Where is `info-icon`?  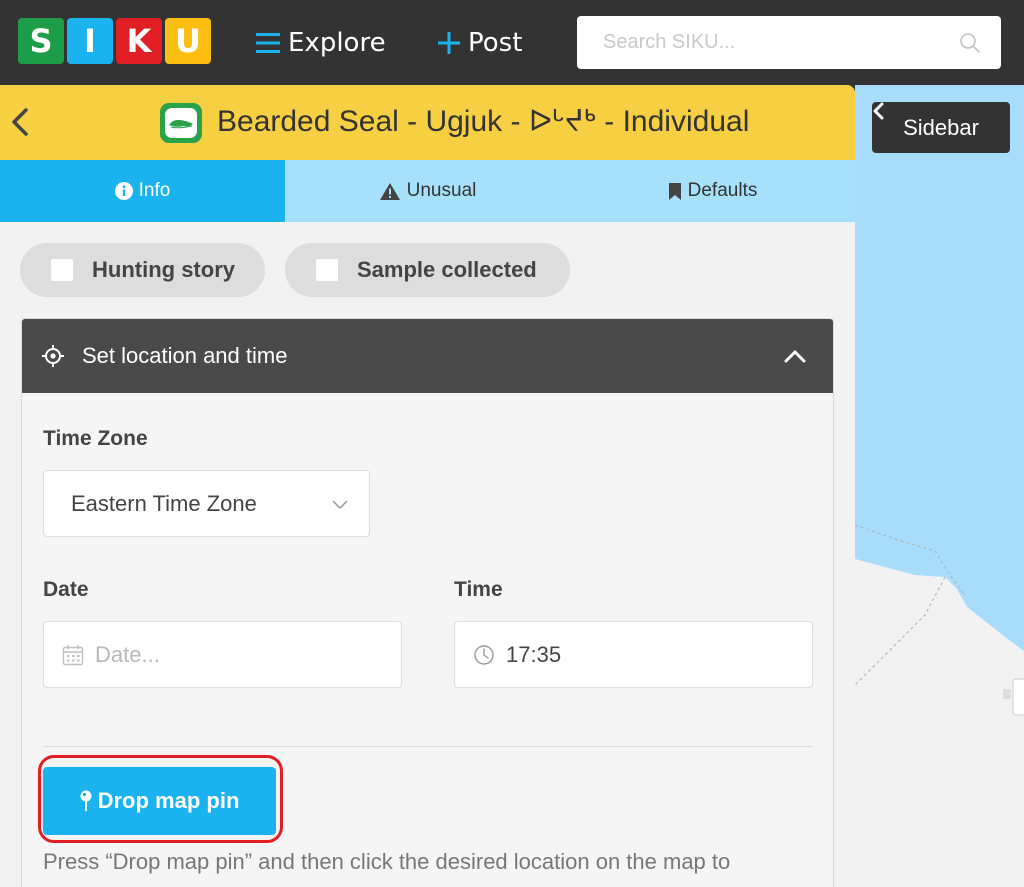
info-icon is located at coordinates (123, 191).